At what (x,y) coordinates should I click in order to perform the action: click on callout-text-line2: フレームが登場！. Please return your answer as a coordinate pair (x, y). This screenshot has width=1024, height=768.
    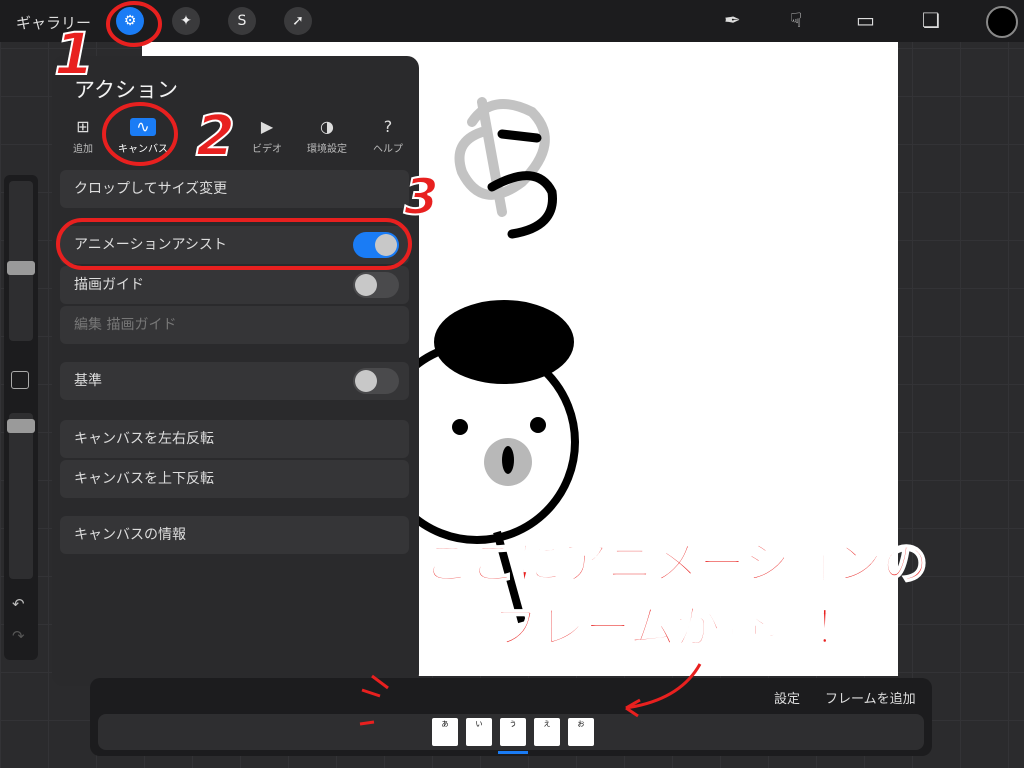
    Looking at the image, I should click on (676, 627).